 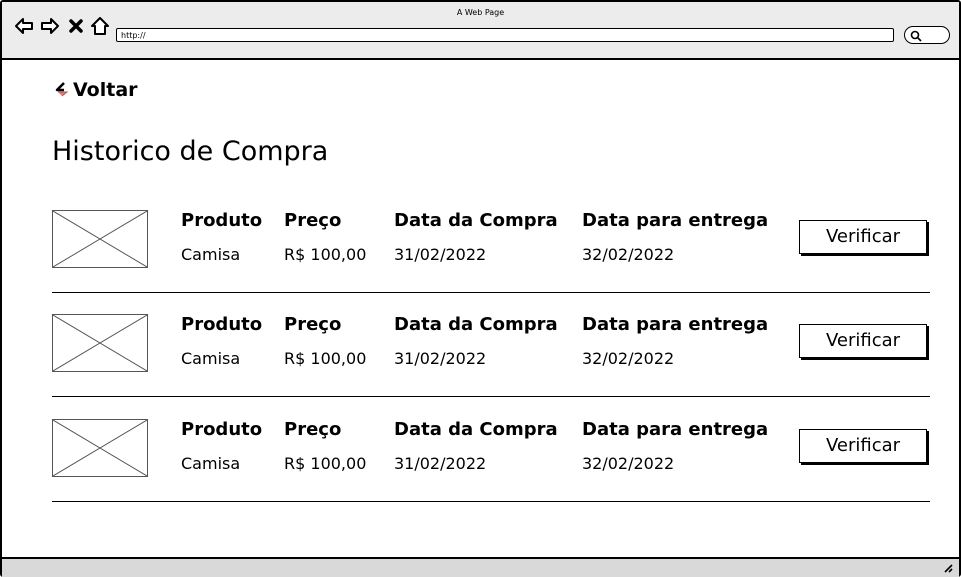 I want to click on back-arrow-icon, so click(x=62, y=89).